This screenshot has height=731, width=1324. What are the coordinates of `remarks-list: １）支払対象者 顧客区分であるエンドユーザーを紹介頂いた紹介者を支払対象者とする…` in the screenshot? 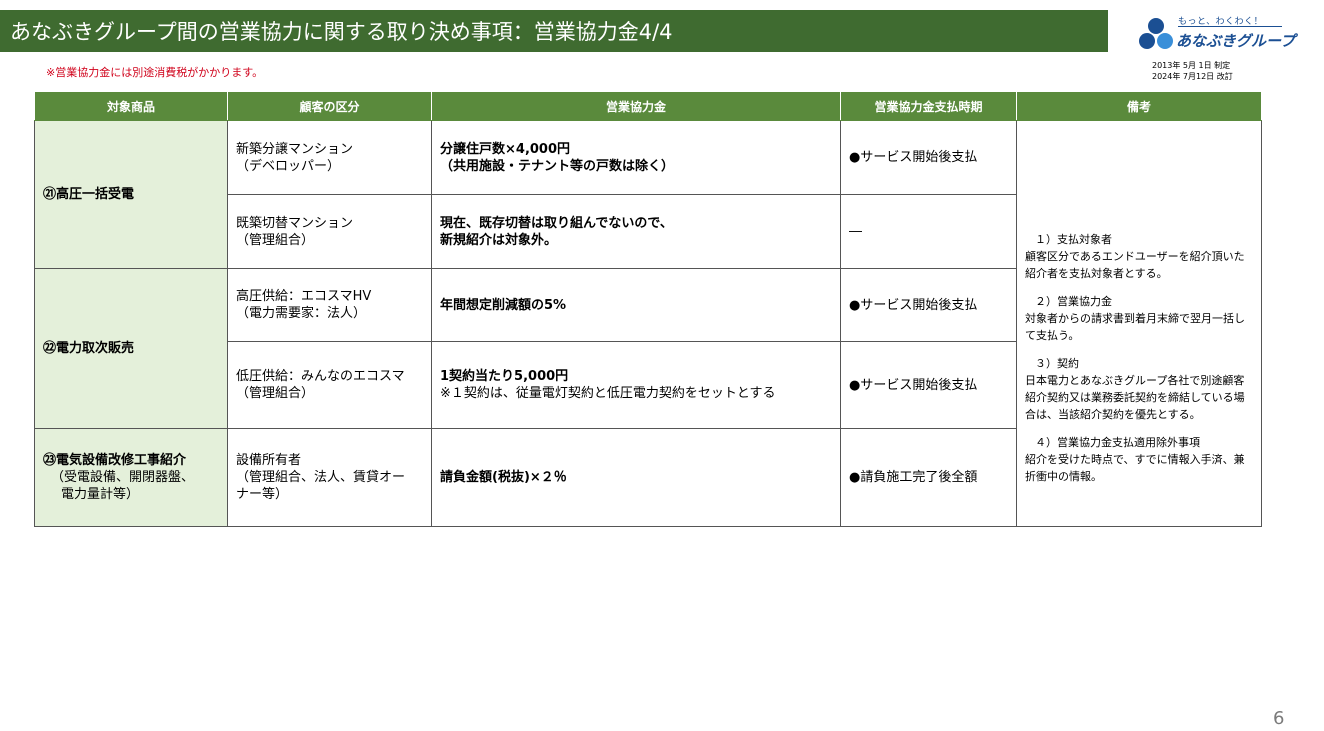 It's located at (1139, 358).